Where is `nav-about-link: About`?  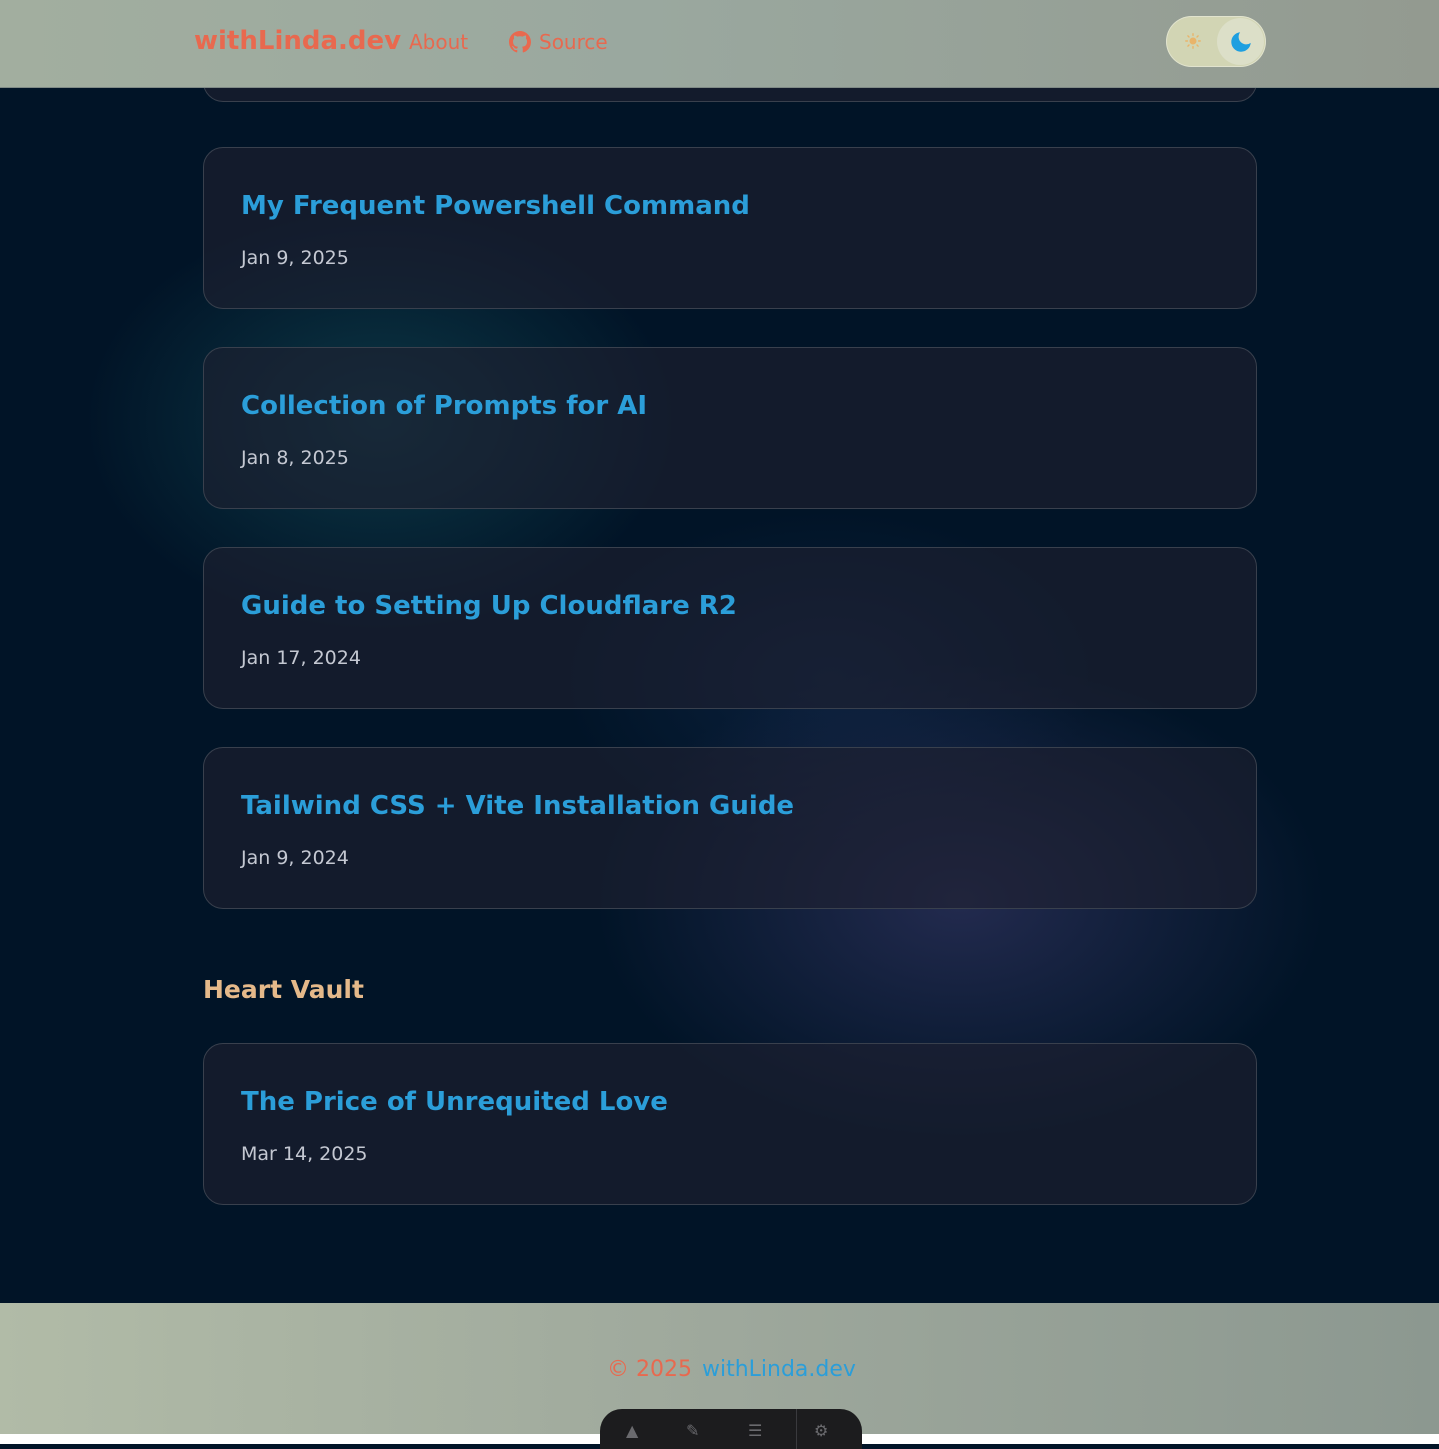
nav-about-link: About is located at coordinates (438, 42).